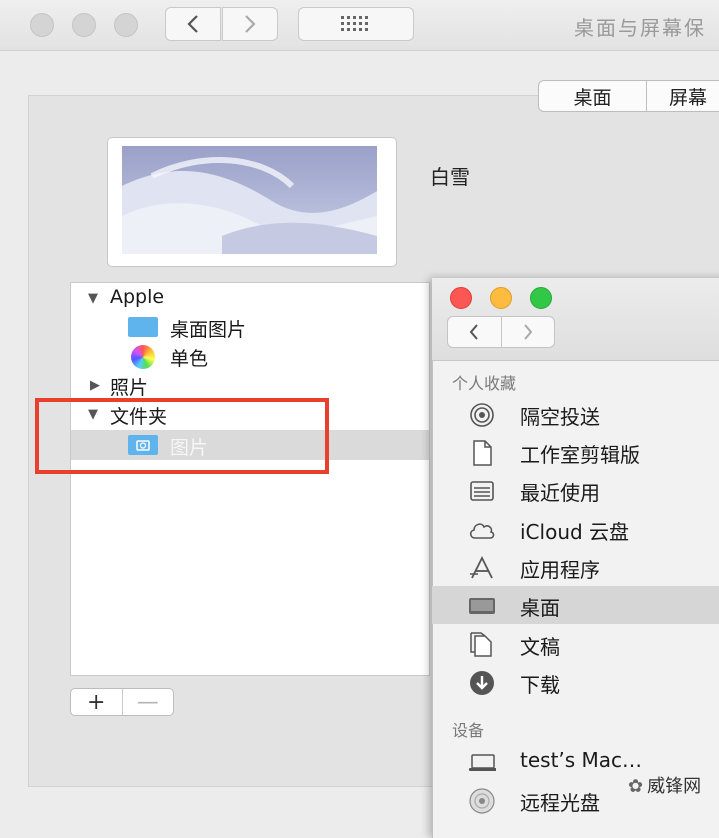  Describe the element at coordinates (189, 357) in the screenshot. I see `source-item-solid-colors: 单色` at that location.